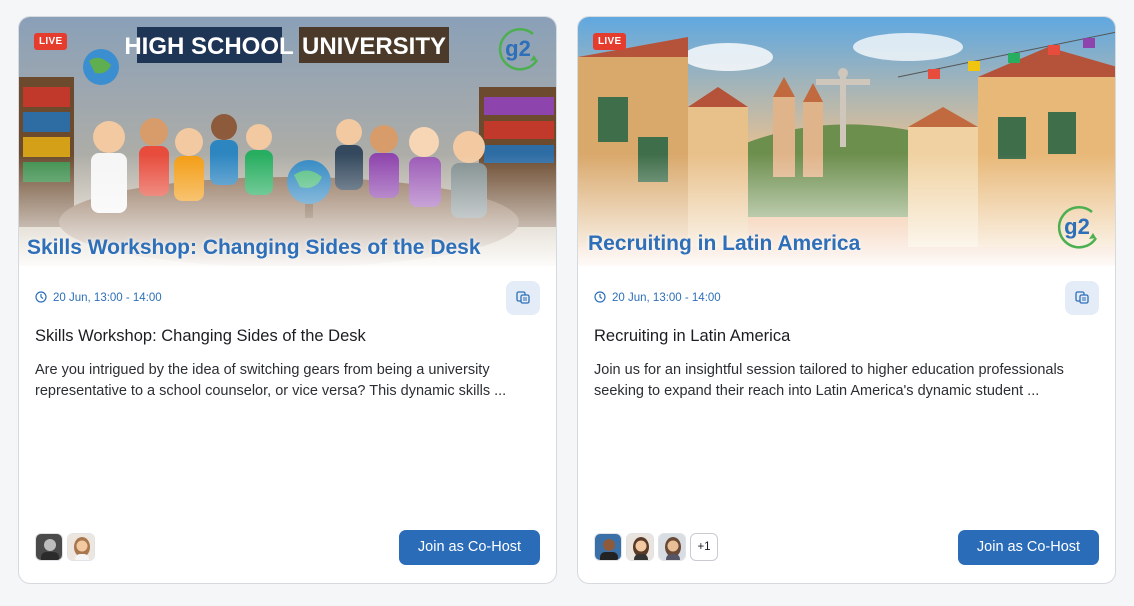 This screenshot has width=1134, height=606. I want to click on host-avatars: +1, so click(656, 547).